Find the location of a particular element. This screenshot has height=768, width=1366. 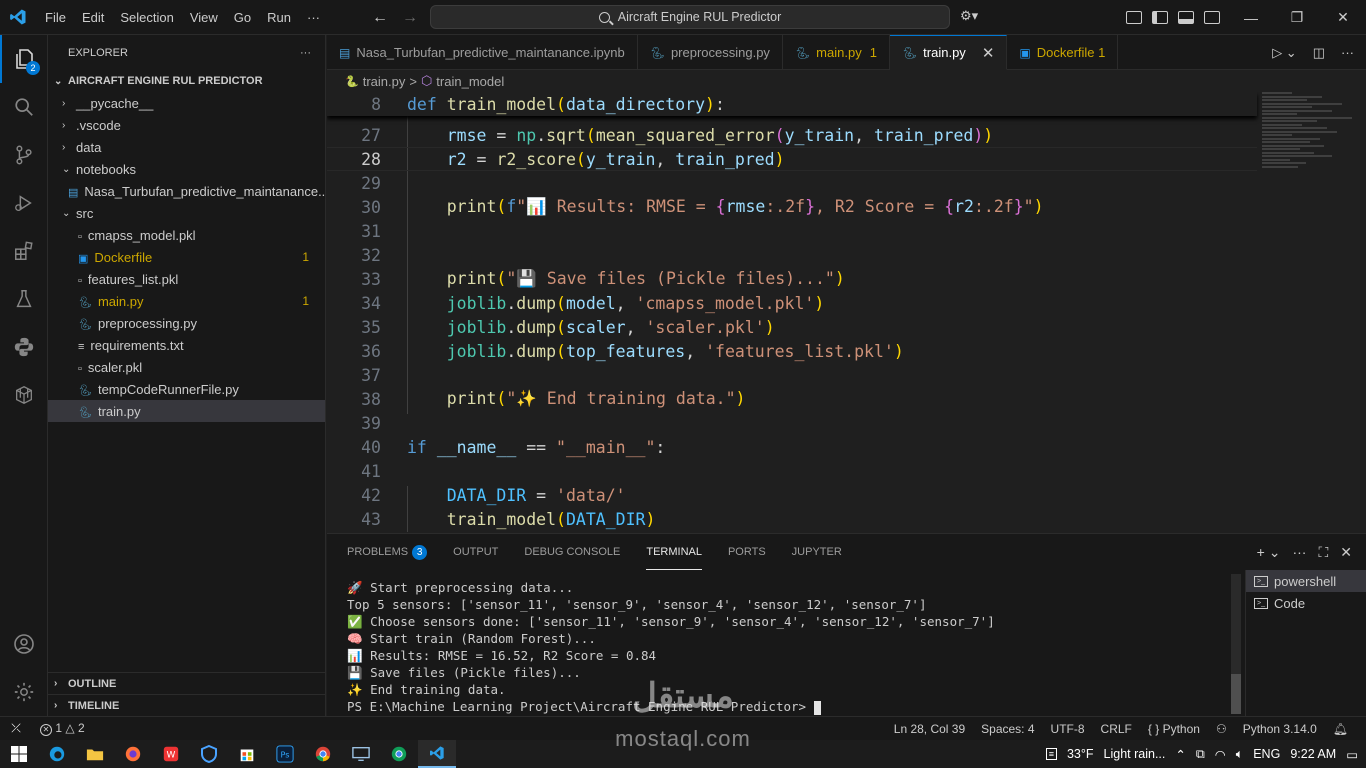

tree-file: ≡ requirements.txt is located at coordinates (186, 345).